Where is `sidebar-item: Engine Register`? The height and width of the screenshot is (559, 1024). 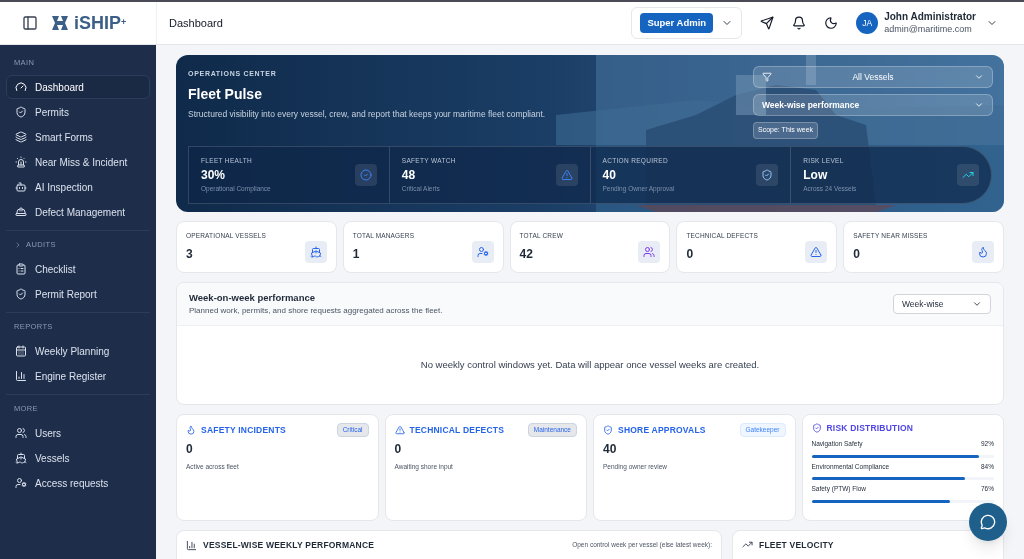 sidebar-item: Engine Register is located at coordinates (78, 376).